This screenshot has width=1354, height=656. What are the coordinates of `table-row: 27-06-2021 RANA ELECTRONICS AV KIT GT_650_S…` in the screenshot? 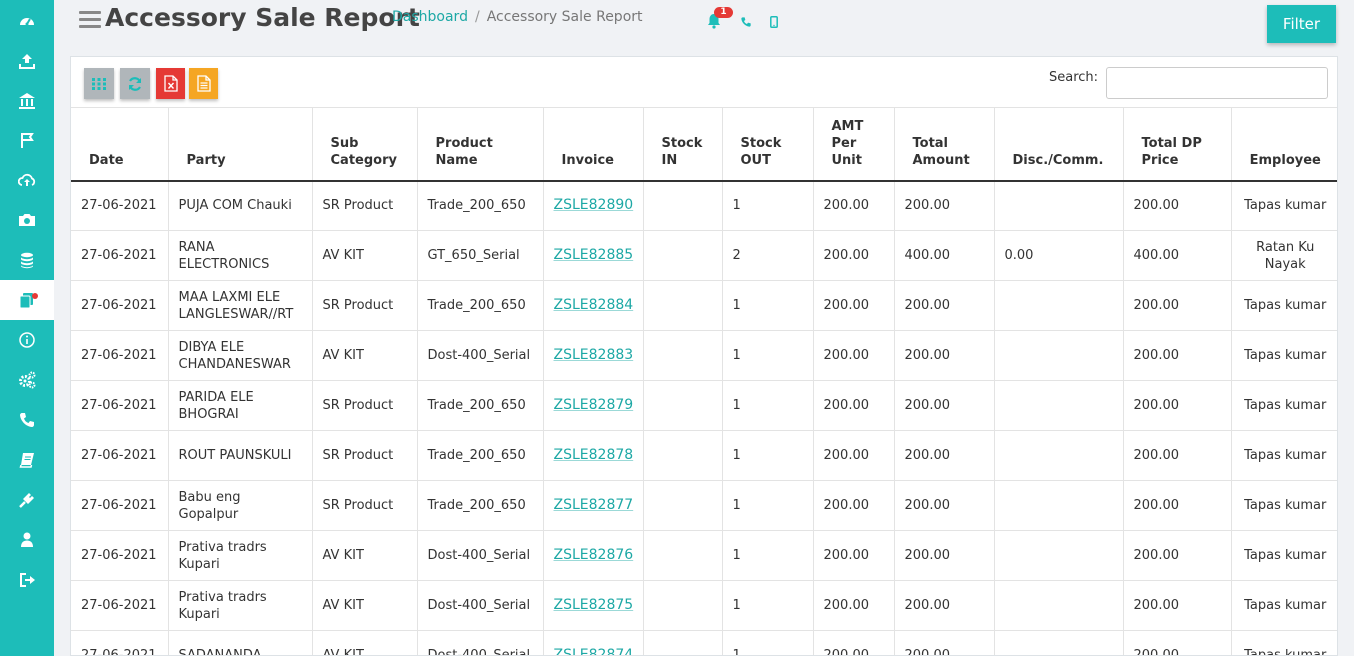 It's located at (704, 255).